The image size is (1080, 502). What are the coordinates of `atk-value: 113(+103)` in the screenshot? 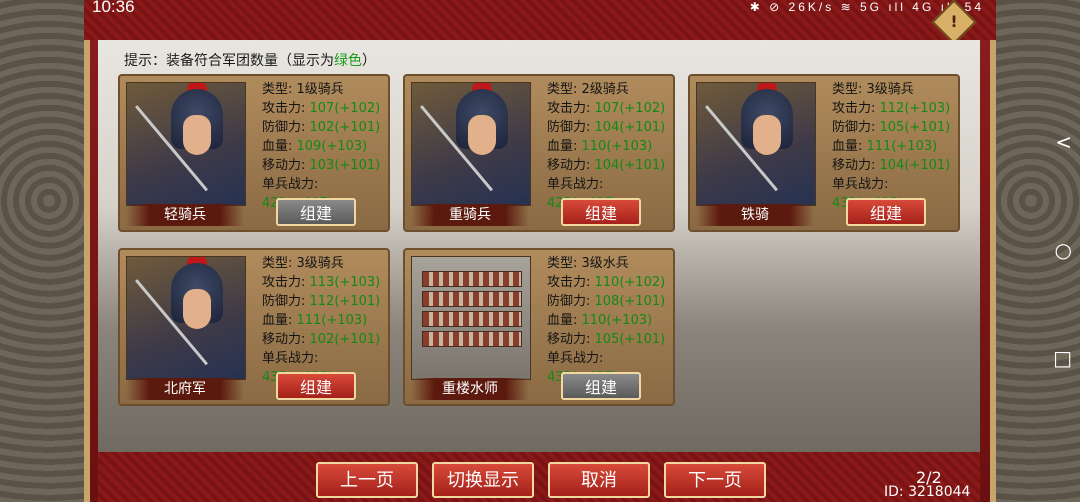 It's located at (345, 282).